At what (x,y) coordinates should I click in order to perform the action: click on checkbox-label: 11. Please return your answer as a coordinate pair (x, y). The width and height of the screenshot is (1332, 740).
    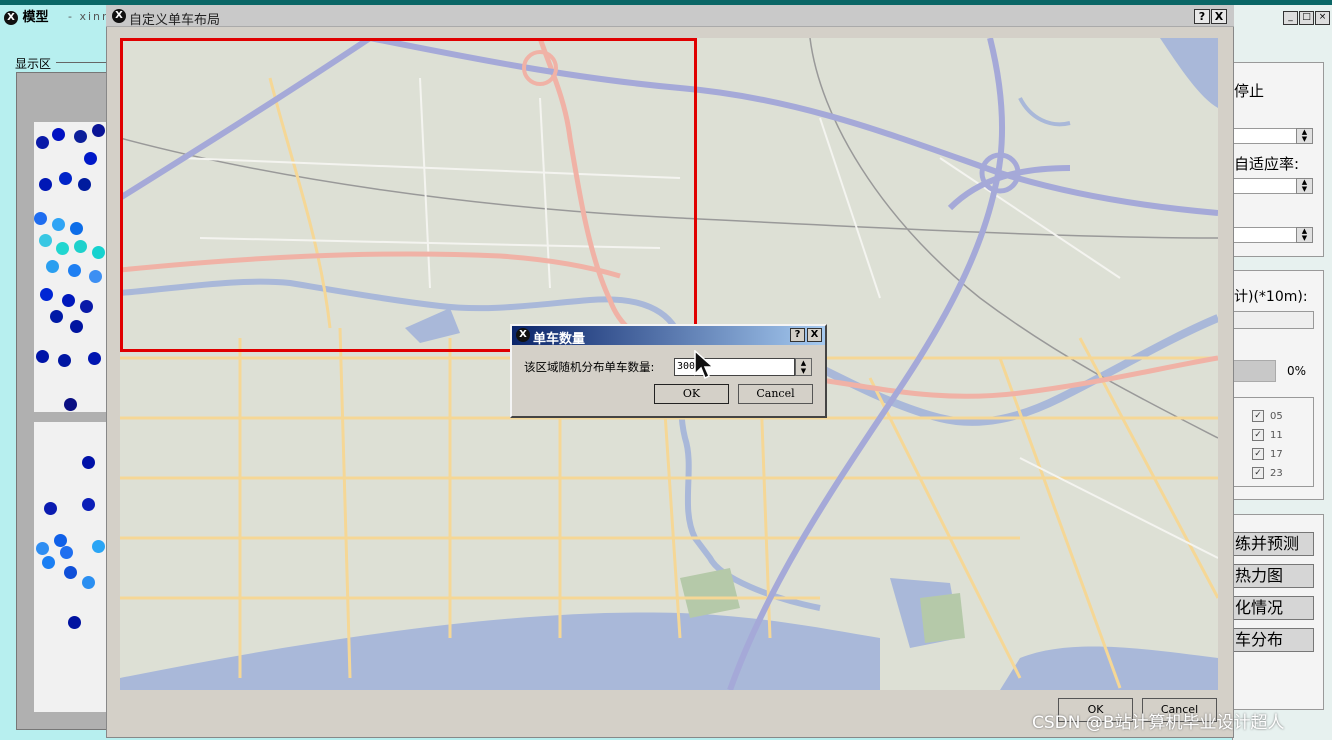
    Looking at the image, I should click on (1276, 435).